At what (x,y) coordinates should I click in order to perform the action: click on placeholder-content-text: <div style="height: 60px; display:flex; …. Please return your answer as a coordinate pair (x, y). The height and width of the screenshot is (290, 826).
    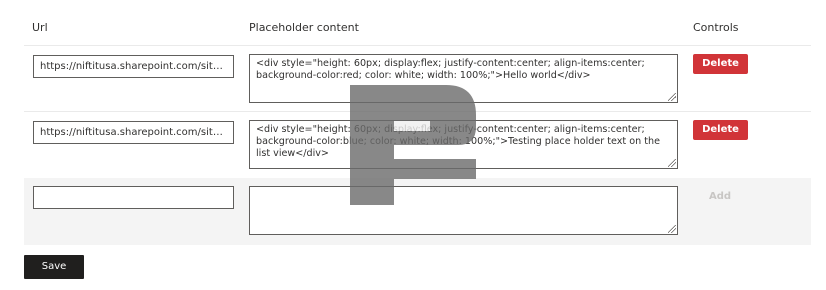
    Looking at the image, I should click on (450, 69).